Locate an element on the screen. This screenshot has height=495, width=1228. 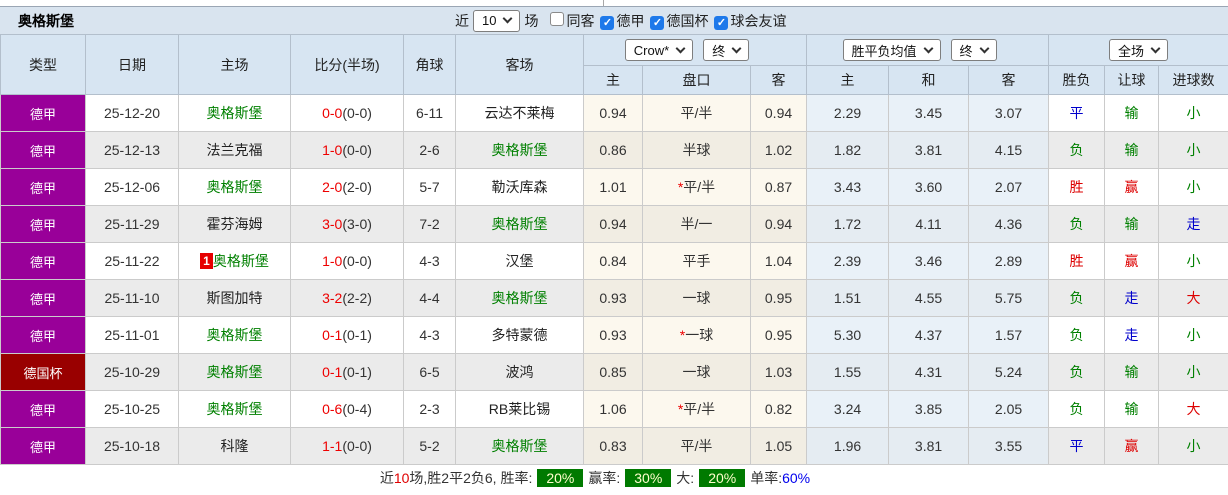
col-header-result: 胜负 is located at coordinates (1077, 80).